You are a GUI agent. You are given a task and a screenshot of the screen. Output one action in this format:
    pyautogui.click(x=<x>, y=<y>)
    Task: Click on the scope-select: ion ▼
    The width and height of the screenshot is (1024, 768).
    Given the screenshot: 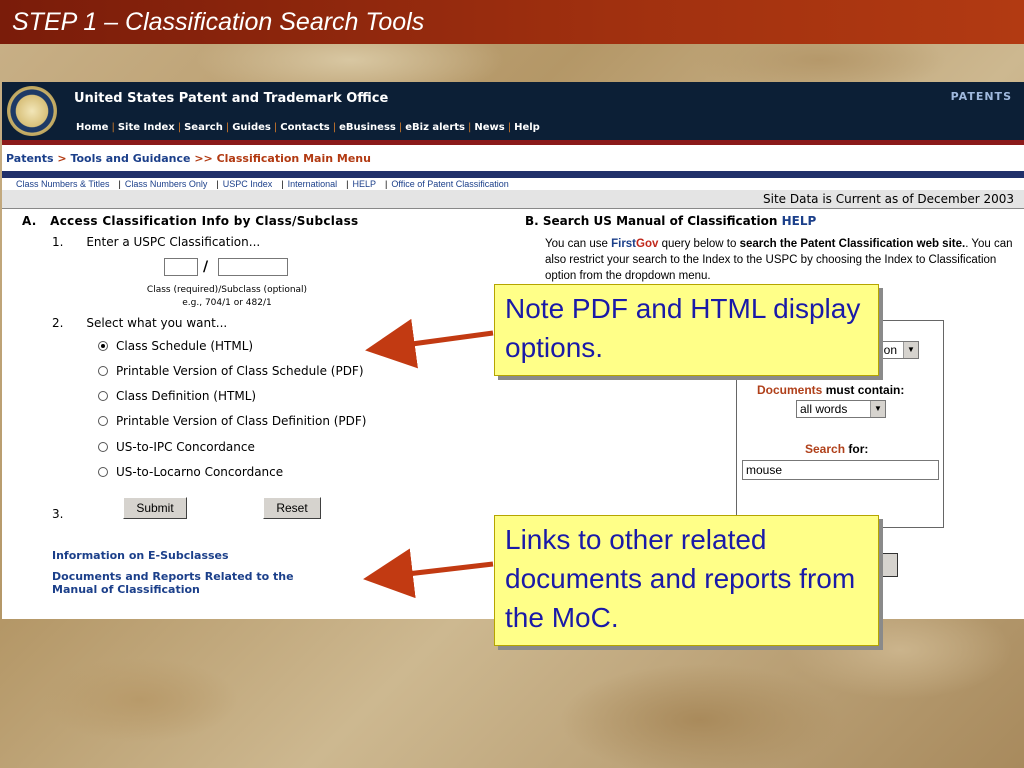 What is the action you would take?
    pyautogui.click(x=898, y=350)
    